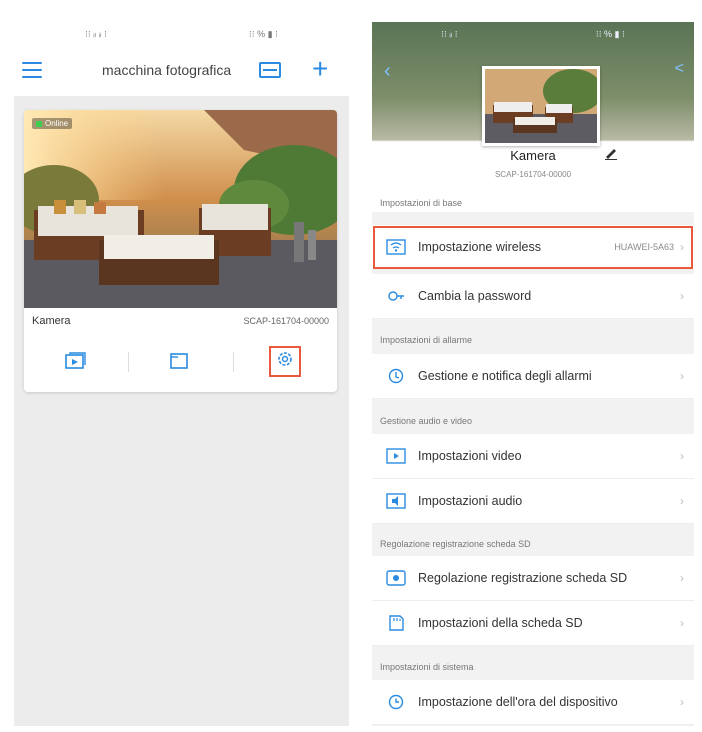  I want to click on share-icon: <, so click(679, 69).